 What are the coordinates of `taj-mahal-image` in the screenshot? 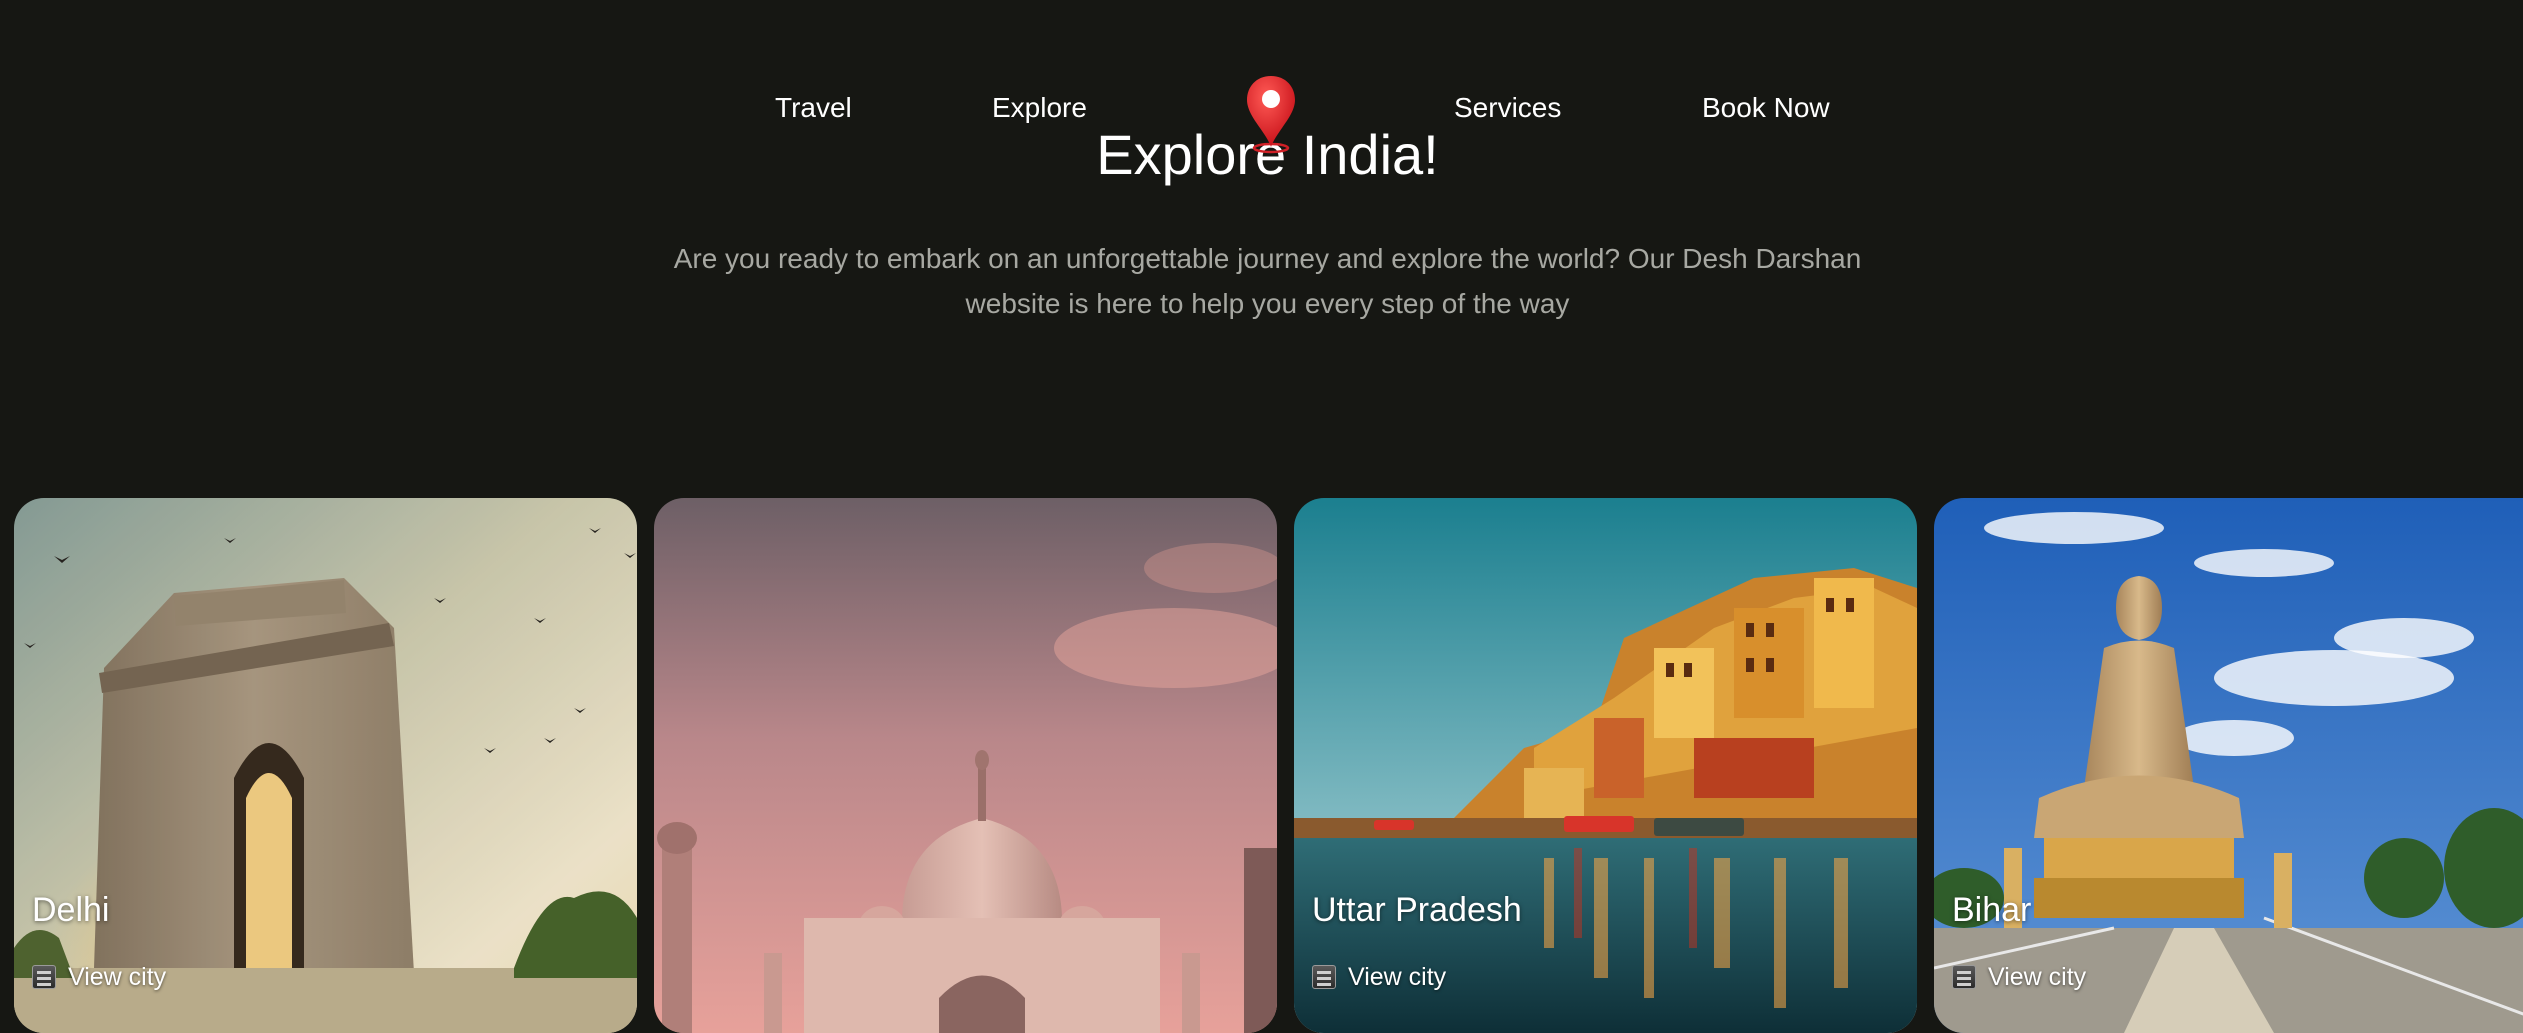 It's located at (965, 765).